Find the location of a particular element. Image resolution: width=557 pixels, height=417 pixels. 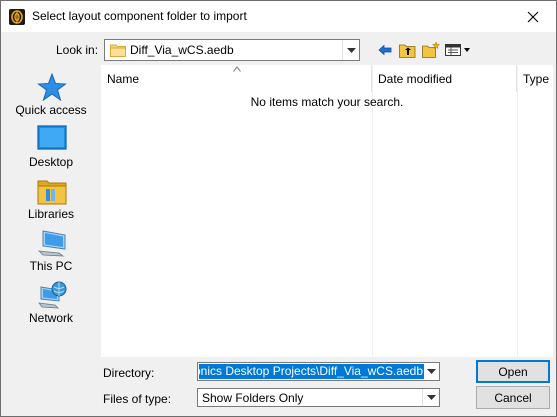

back-arrow-icon is located at coordinates (385, 50).